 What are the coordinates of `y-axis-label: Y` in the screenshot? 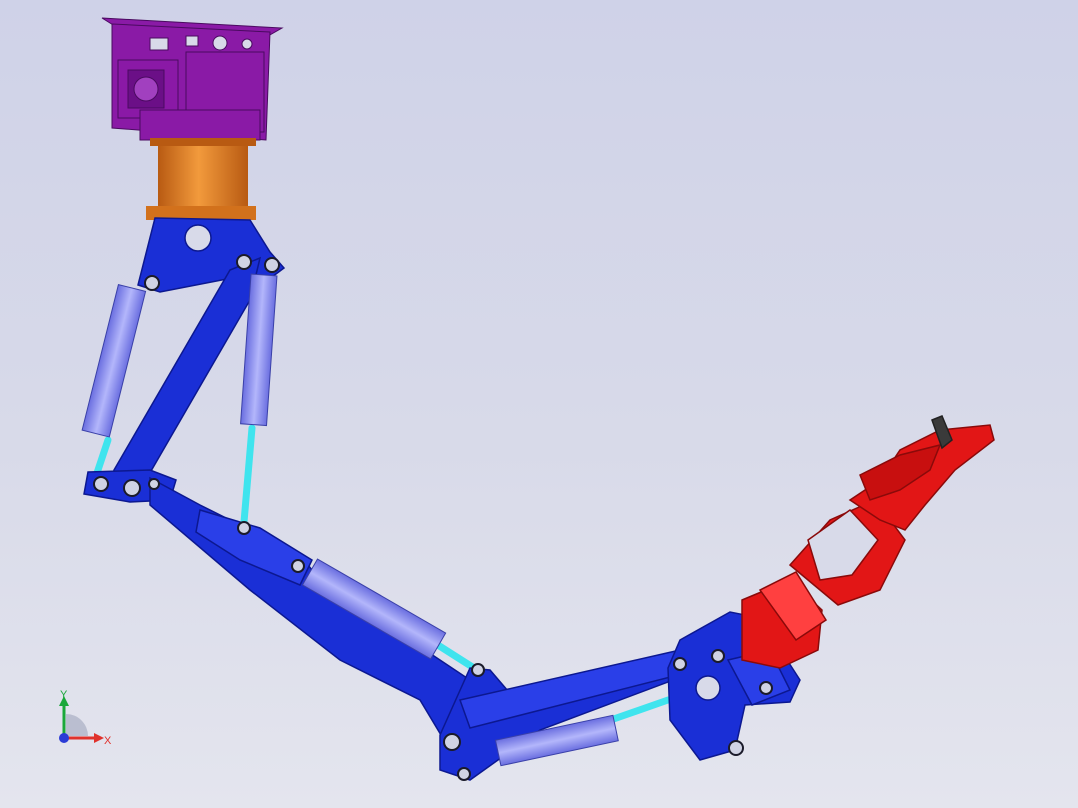 It's located at (64, 695).